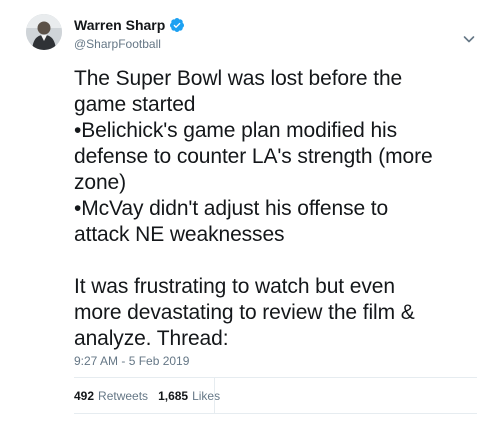 Image resolution: width=492 pixels, height=422 pixels. I want to click on author-handle: @SharpFootball, so click(117, 44).